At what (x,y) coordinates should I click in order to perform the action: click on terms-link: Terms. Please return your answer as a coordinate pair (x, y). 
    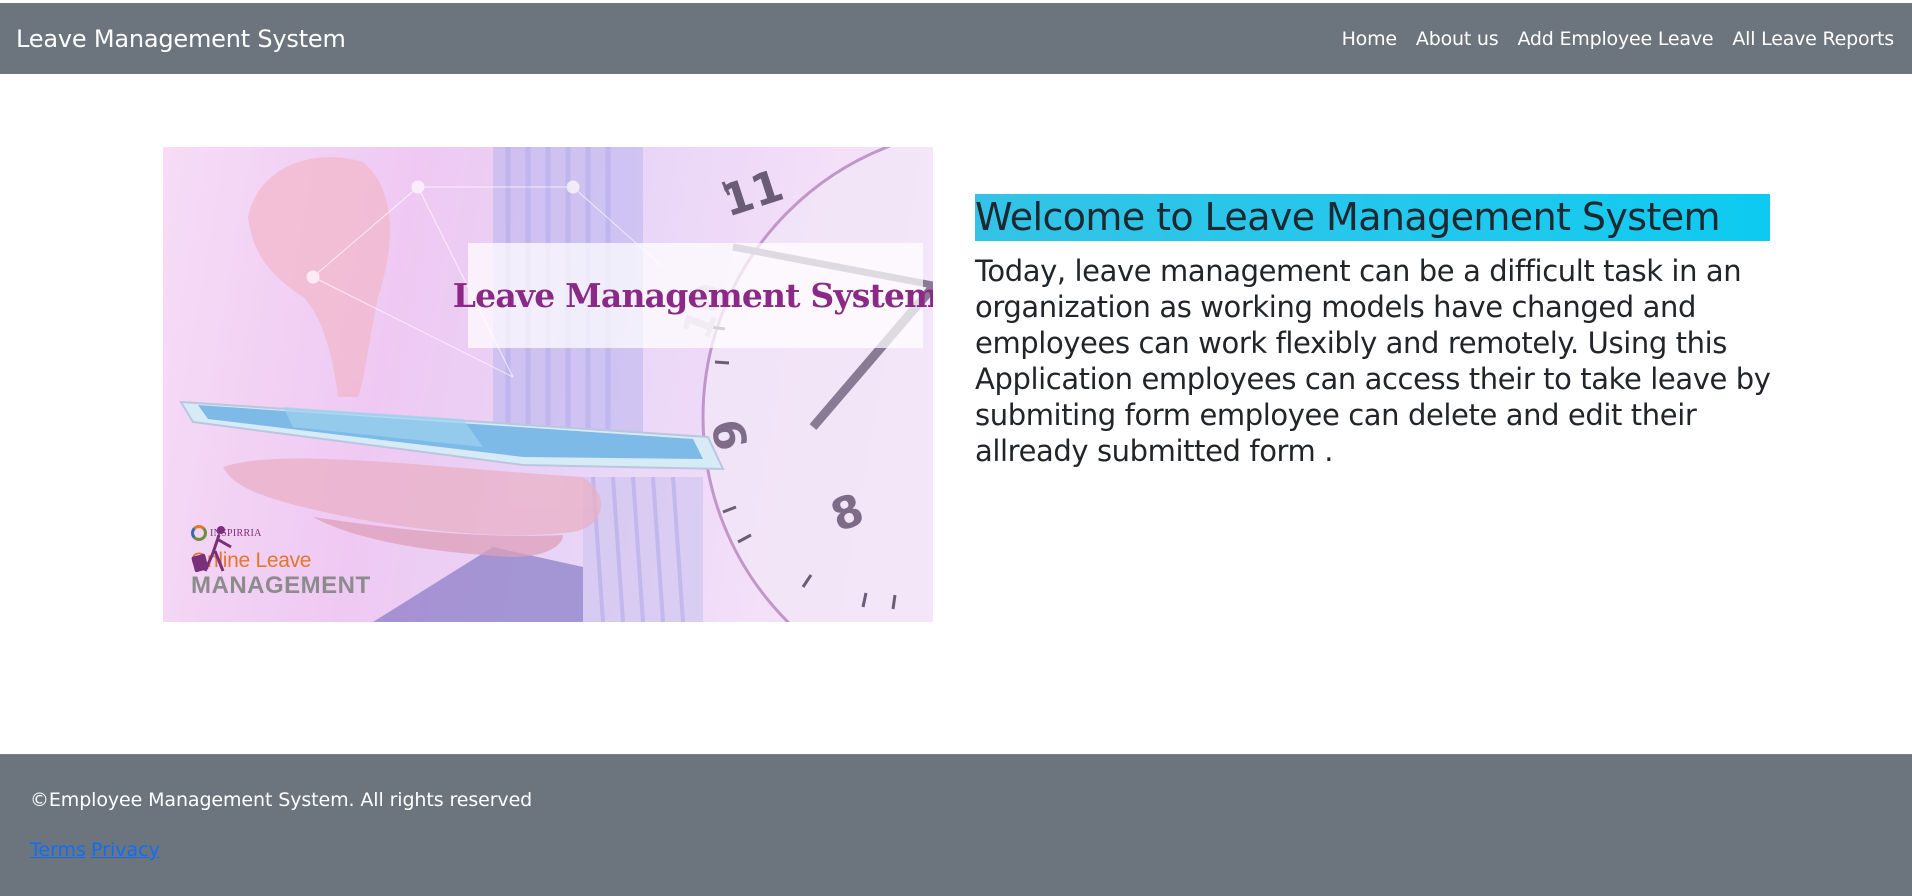
    Looking at the image, I should click on (58, 850).